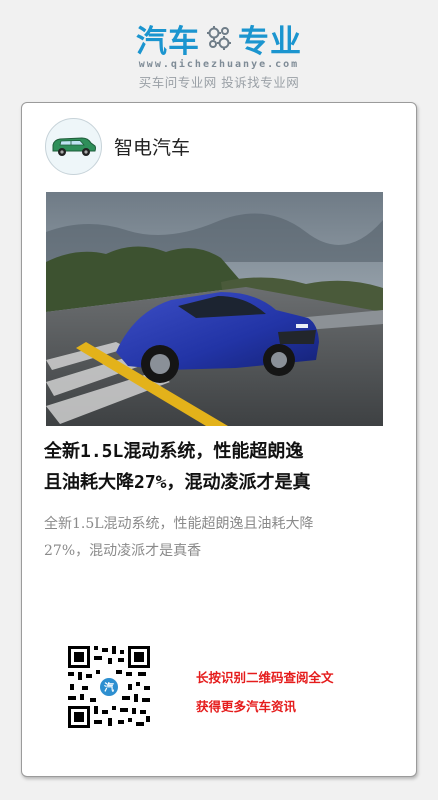 The image size is (438, 800). I want to click on gear-icon, so click(219, 38).